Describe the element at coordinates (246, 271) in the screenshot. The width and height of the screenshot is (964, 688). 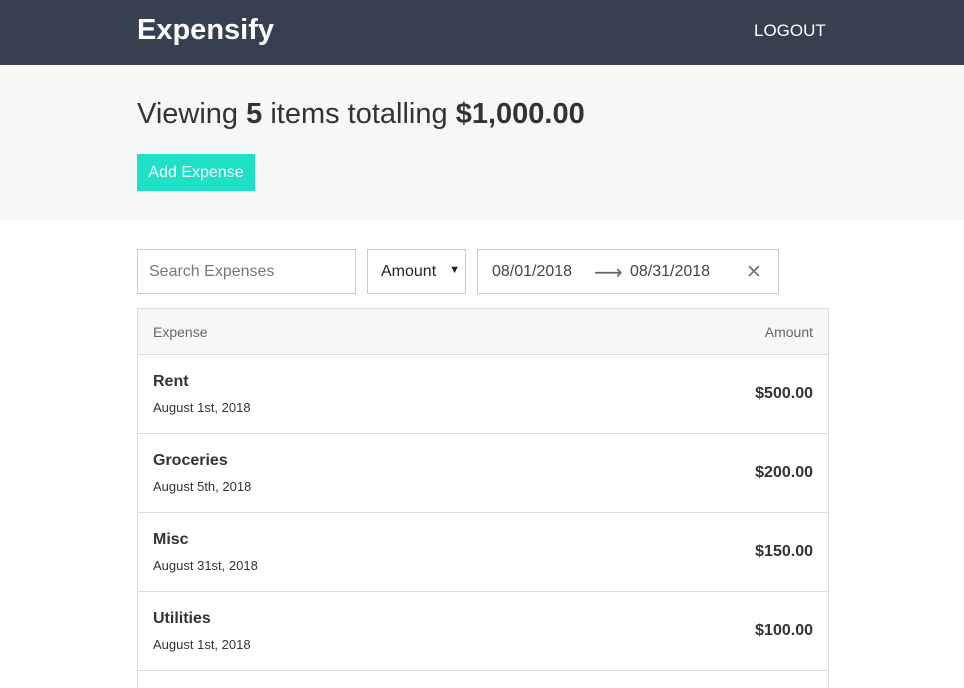
I see `search-input` at that location.